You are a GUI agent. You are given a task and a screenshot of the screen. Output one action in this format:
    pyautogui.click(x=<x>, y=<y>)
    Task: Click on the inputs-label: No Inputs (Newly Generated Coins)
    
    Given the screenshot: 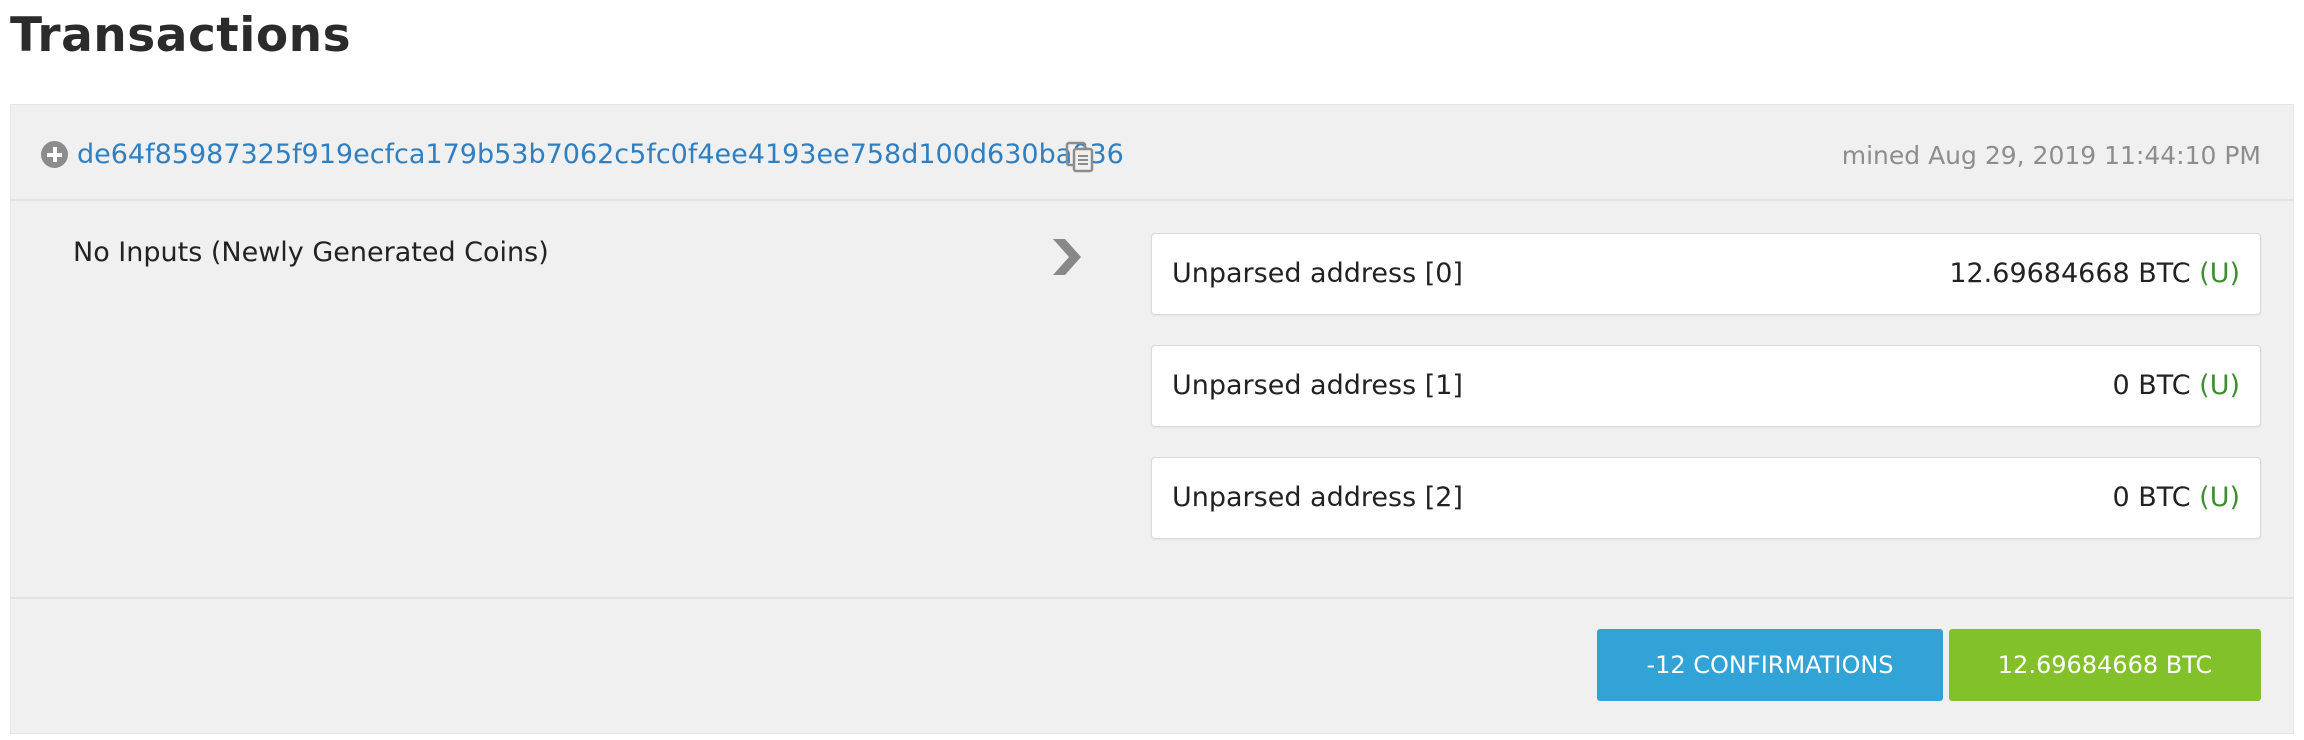 What is the action you would take?
    pyautogui.click(x=311, y=252)
    